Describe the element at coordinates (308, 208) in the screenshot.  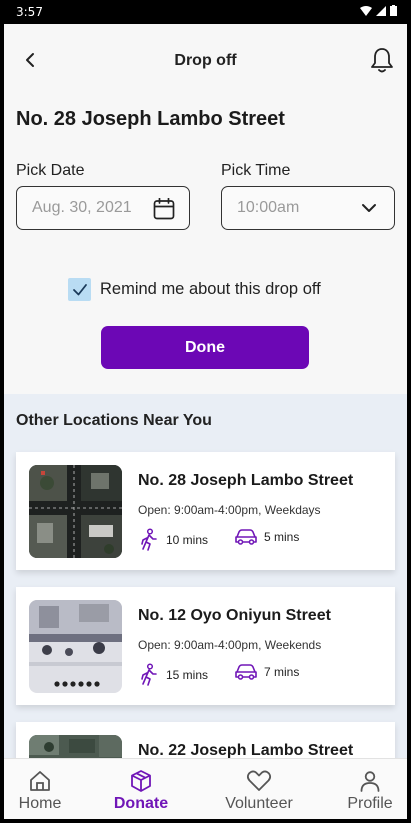
I see `pick-time-select: 10:00am` at that location.